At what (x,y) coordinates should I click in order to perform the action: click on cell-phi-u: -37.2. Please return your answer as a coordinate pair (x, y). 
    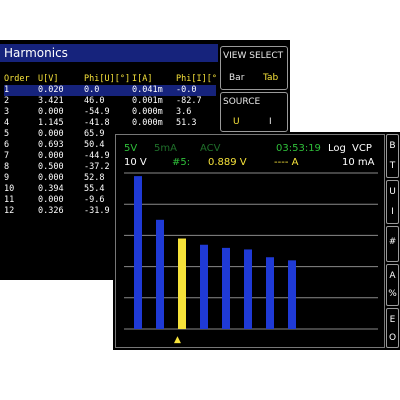
    Looking at the image, I should click on (97, 167).